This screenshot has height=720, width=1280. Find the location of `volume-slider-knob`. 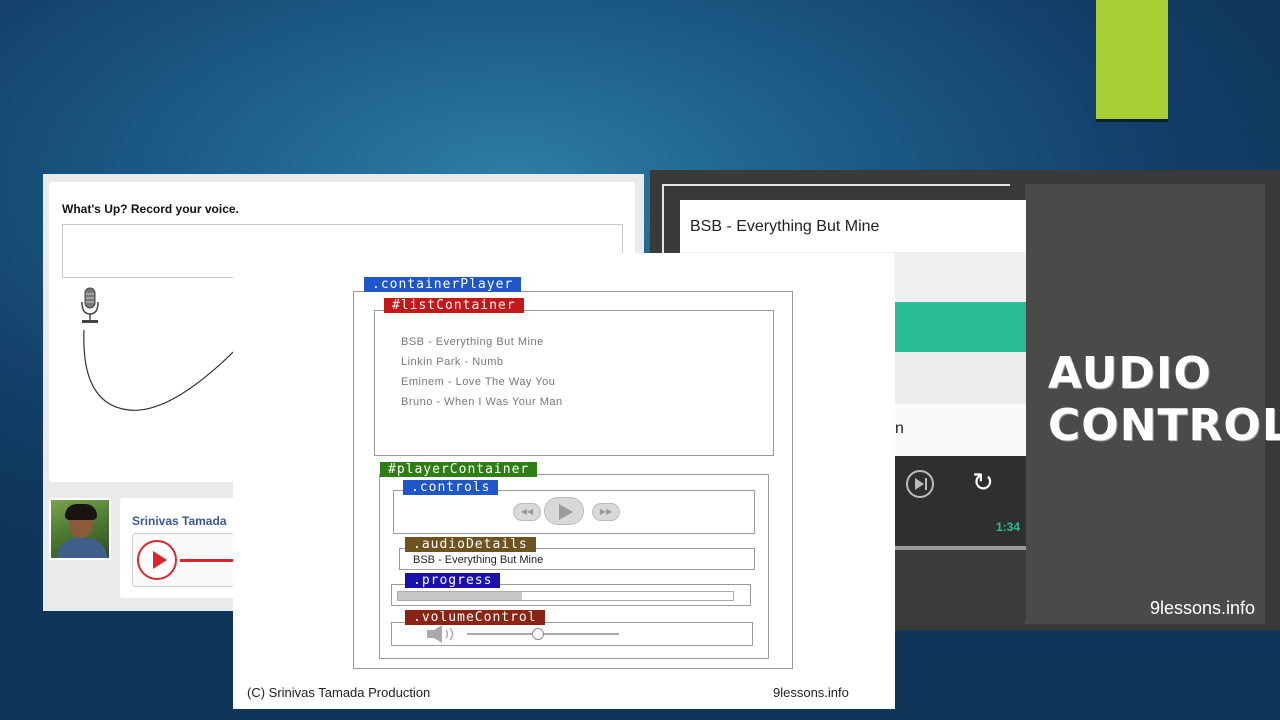

volume-slider-knob is located at coordinates (538, 634).